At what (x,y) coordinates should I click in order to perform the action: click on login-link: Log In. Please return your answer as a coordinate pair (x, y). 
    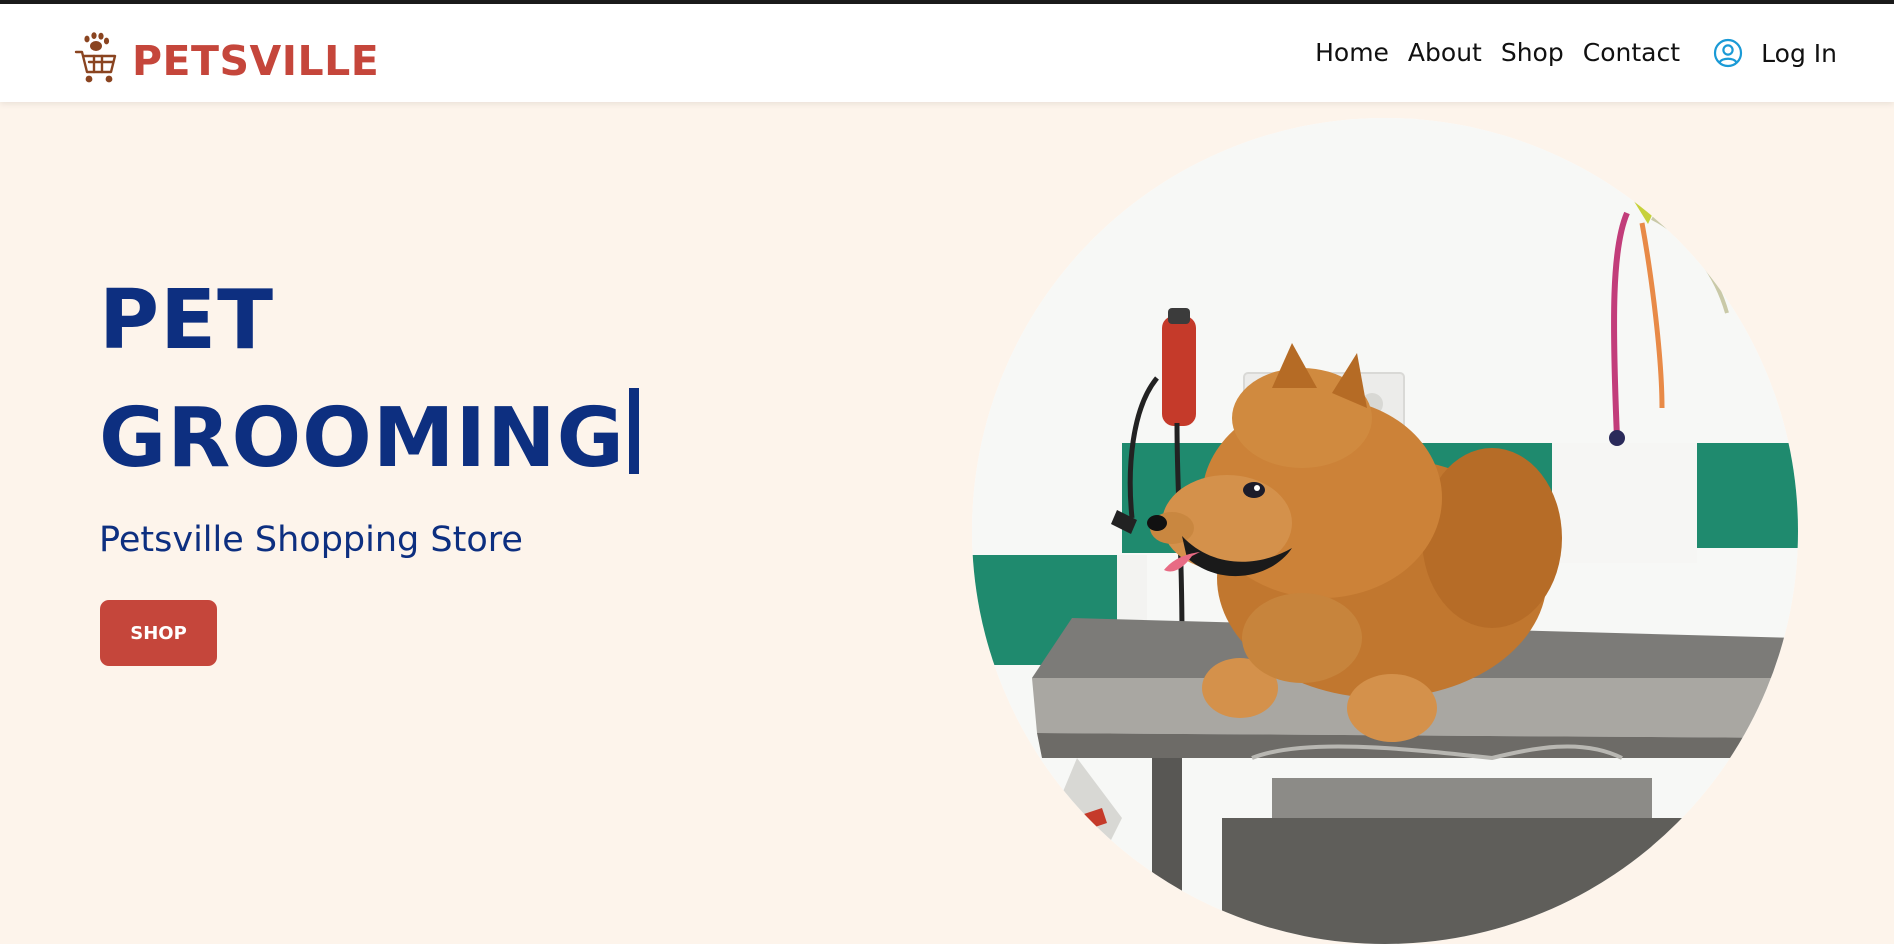
    Looking at the image, I should click on (1775, 53).